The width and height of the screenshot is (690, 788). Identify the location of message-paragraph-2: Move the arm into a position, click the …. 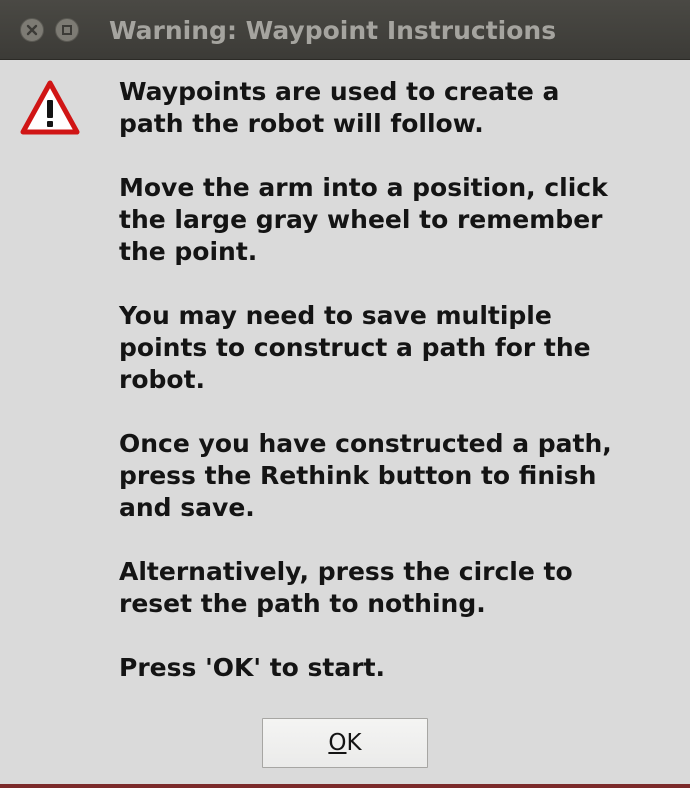
(363, 219).